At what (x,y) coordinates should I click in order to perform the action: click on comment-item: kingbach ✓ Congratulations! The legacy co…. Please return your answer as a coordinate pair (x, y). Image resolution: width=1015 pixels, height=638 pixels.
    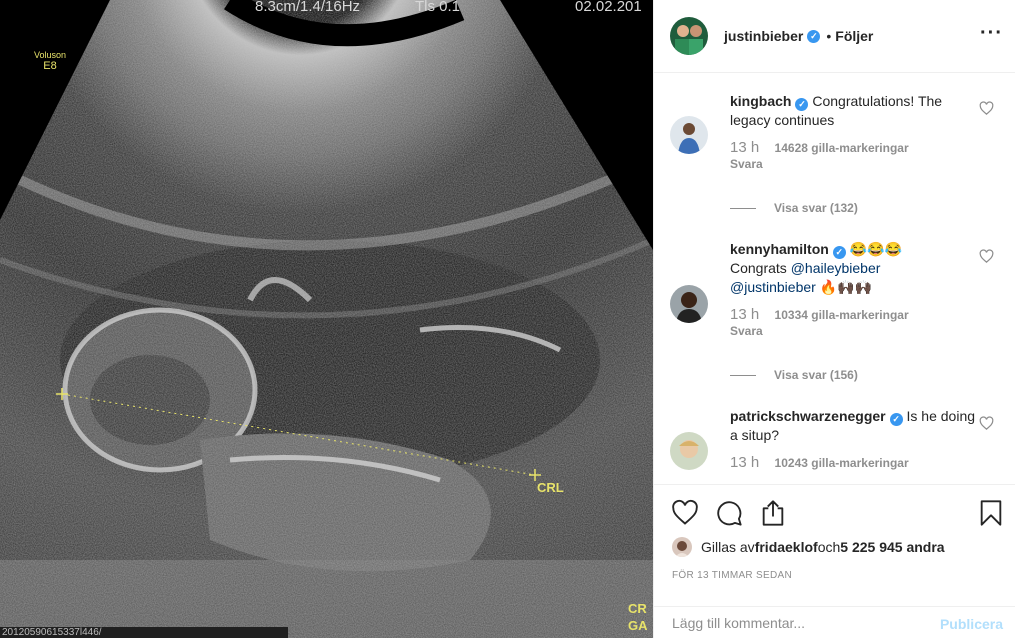
    Looking at the image, I should click on (834, 144).